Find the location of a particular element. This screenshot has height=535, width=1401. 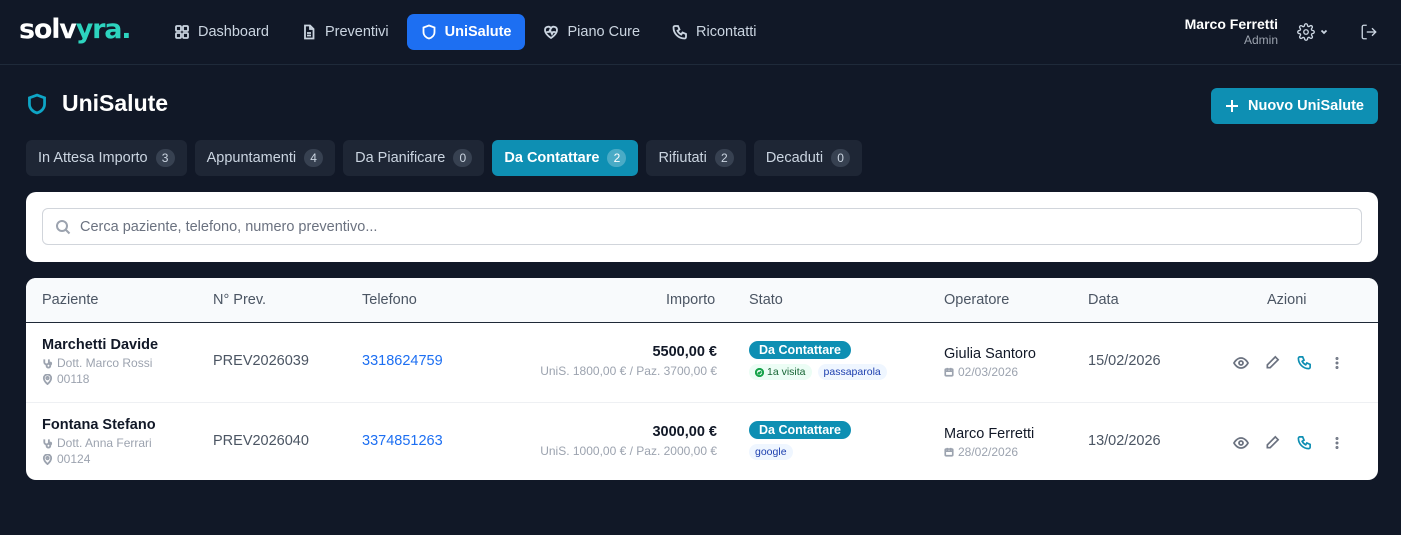

patient-name: Marchetti Davide is located at coordinates (100, 345).